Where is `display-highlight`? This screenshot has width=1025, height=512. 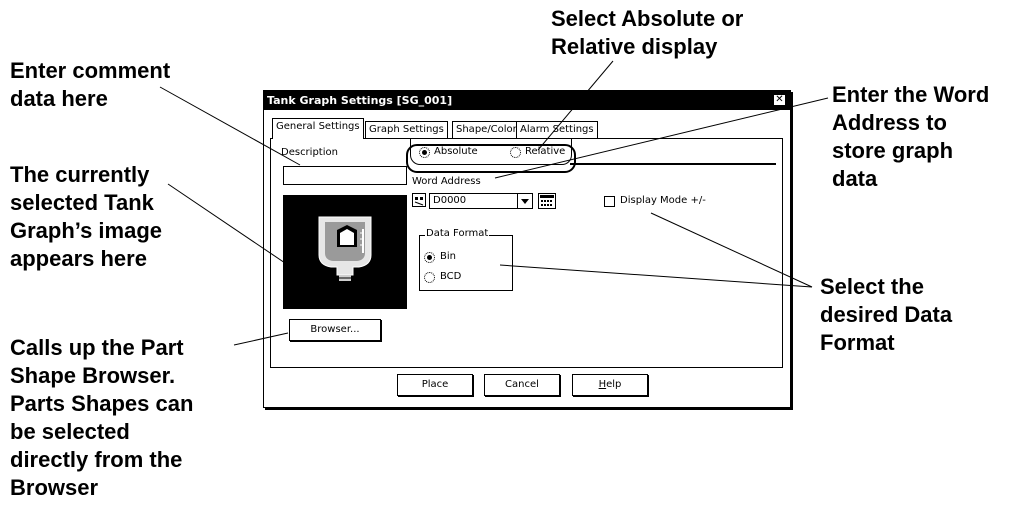
display-highlight is located at coordinates (491, 158).